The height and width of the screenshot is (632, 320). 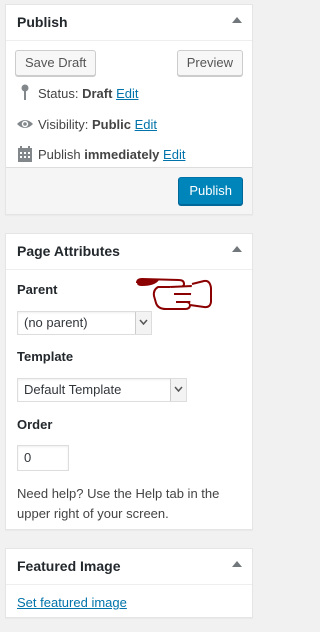 I want to click on order-label: Order, so click(x=35, y=424).